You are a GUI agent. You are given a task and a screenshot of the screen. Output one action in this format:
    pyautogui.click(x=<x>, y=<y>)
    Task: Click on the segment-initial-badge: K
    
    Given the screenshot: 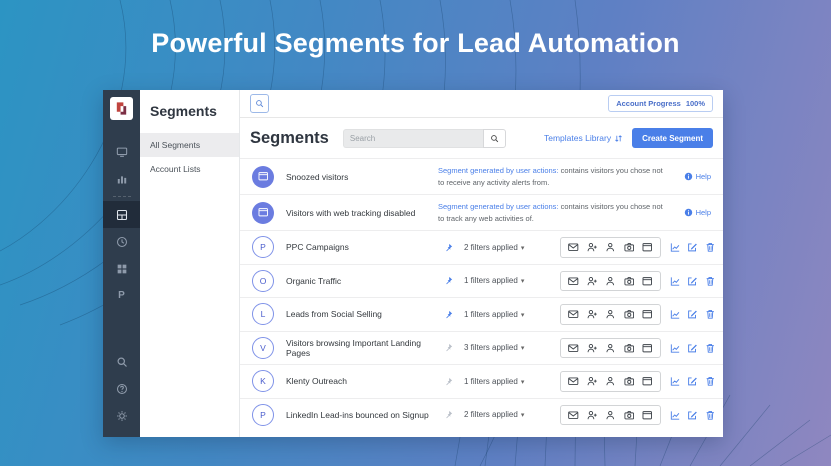 What is the action you would take?
    pyautogui.click(x=263, y=381)
    